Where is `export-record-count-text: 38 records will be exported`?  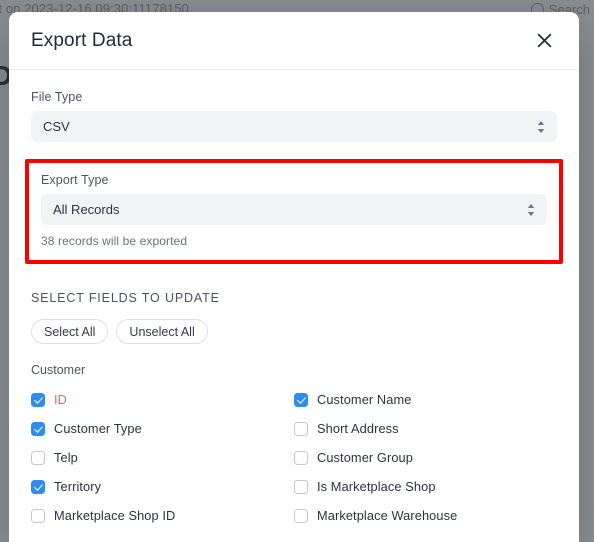 export-record-count-text: 38 records will be exported is located at coordinates (114, 241).